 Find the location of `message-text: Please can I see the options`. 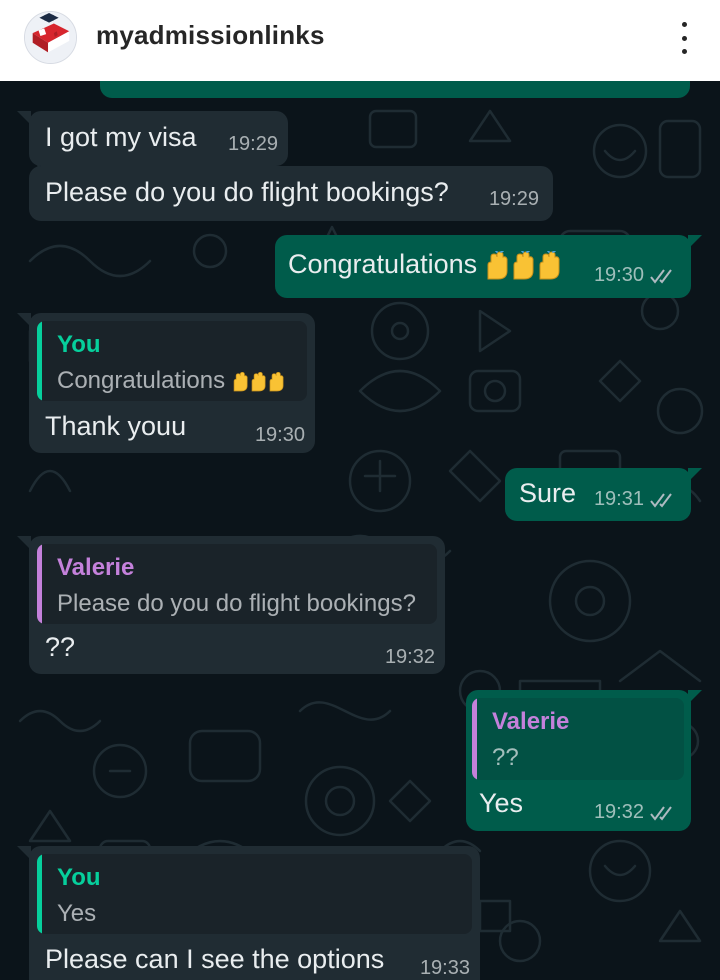

message-text: Please can I see the options is located at coordinates (215, 959).